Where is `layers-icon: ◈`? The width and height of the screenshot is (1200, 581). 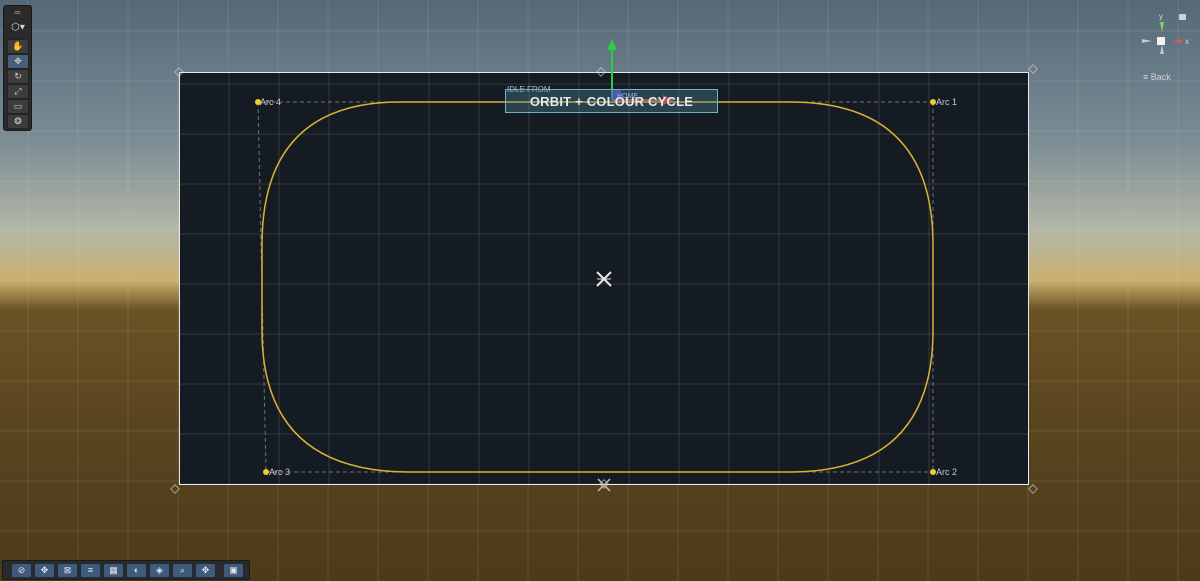 layers-icon: ◈ is located at coordinates (159, 570).